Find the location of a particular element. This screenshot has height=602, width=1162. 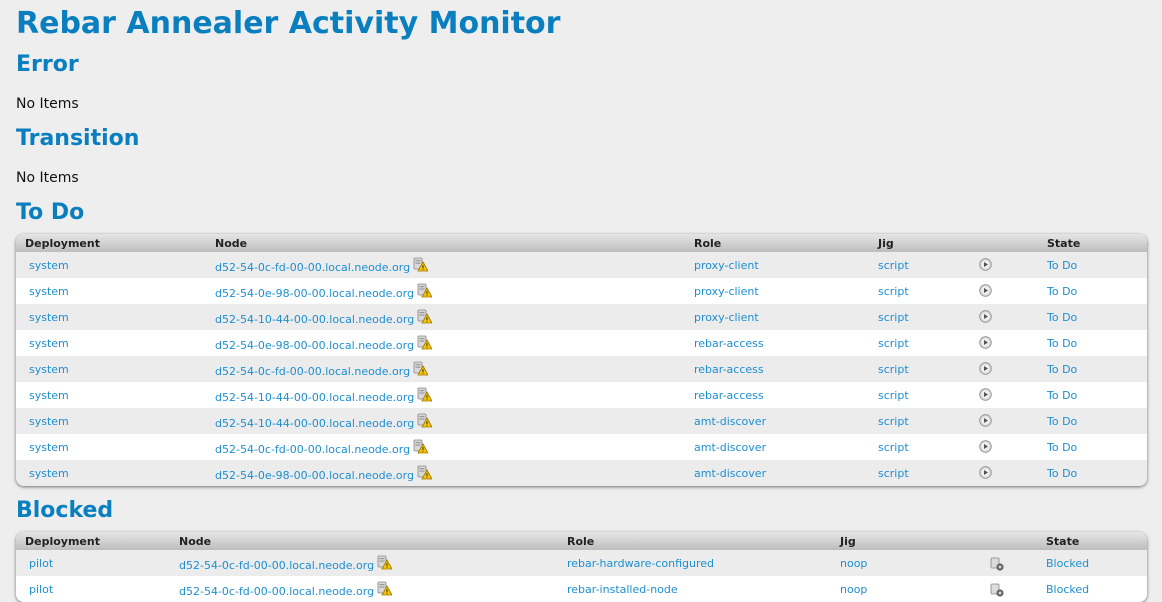

todo-table-header: Deployment Node Role Jig State is located at coordinates (581, 243).